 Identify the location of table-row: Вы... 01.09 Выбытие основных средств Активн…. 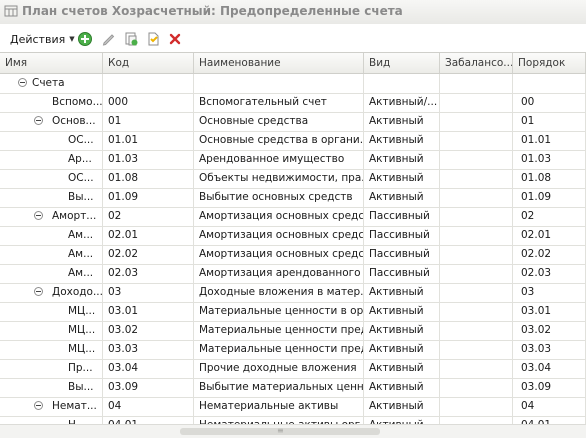
(293, 198).